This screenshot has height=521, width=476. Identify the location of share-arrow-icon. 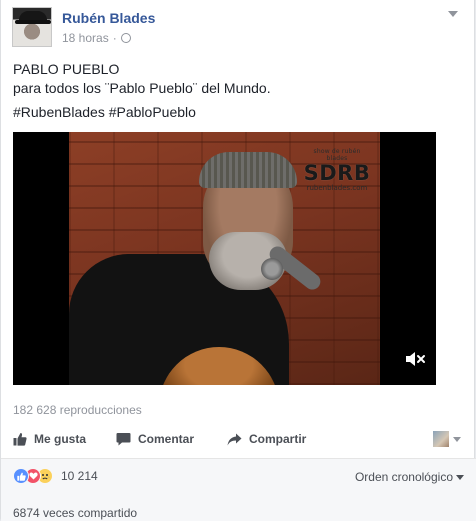
(234, 439).